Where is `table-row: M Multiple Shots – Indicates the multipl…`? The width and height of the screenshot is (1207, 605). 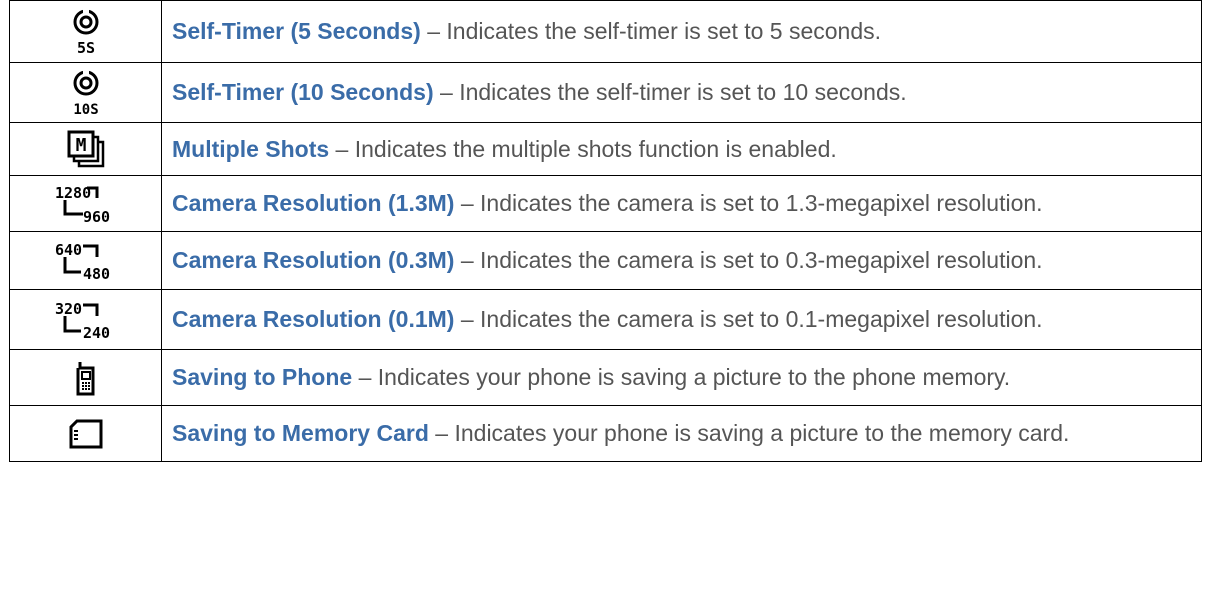 table-row: M Multiple Shots – Indicates the multipl… is located at coordinates (605, 149).